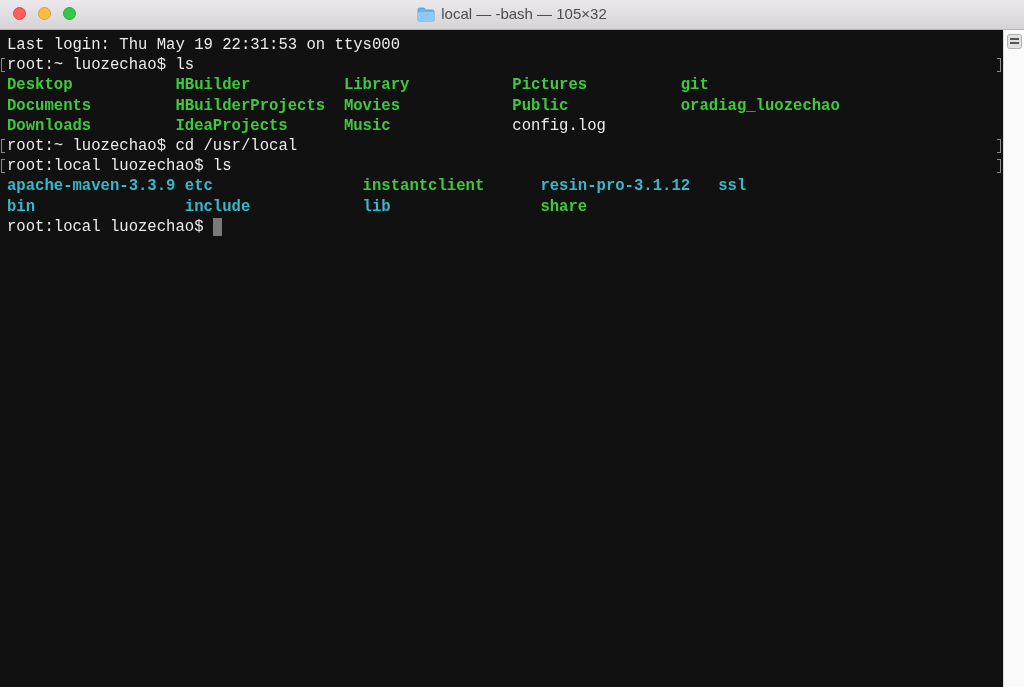 The image size is (1024, 687). What do you see at coordinates (760, 105) in the screenshot?
I see `file-name: oradiag_luozechao` at bounding box center [760, 105].